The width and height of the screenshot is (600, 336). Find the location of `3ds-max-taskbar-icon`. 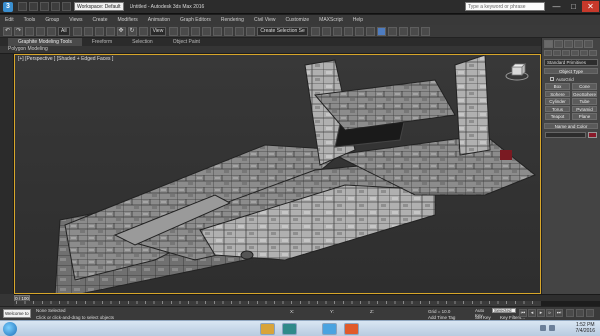

3ds-max-taskbar-icon is located at coordinates (289, 329).